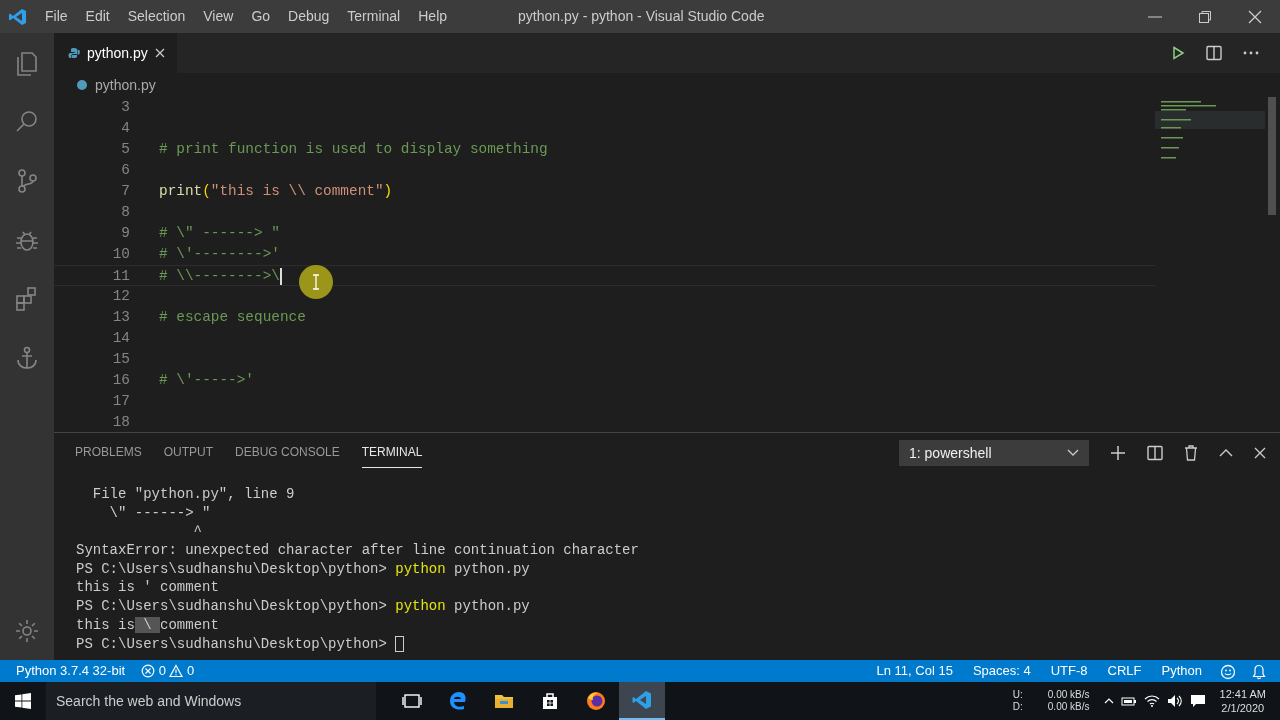 The width and height of the screenshot is (1280, 720). I want to click on more-icon, so click(1251, 53).